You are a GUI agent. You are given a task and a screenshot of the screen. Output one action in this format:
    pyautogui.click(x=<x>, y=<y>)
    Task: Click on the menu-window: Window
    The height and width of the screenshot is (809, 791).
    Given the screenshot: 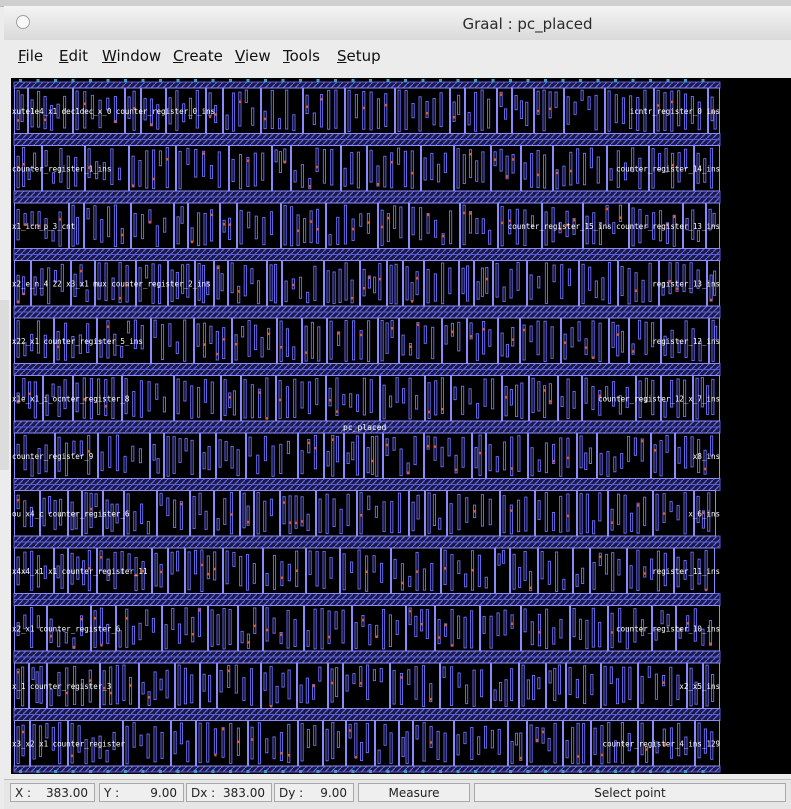 What is the action you would take?
    pyautogui.click(x=131, y=56)
    